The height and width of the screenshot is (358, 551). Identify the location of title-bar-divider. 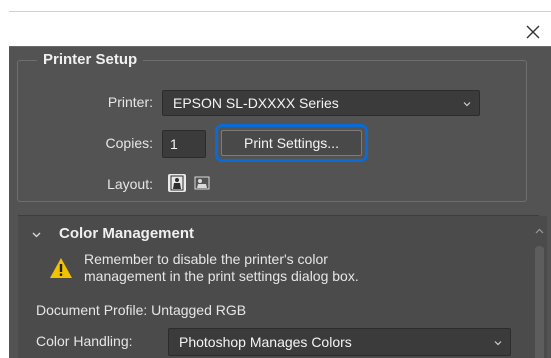
(280, 11).